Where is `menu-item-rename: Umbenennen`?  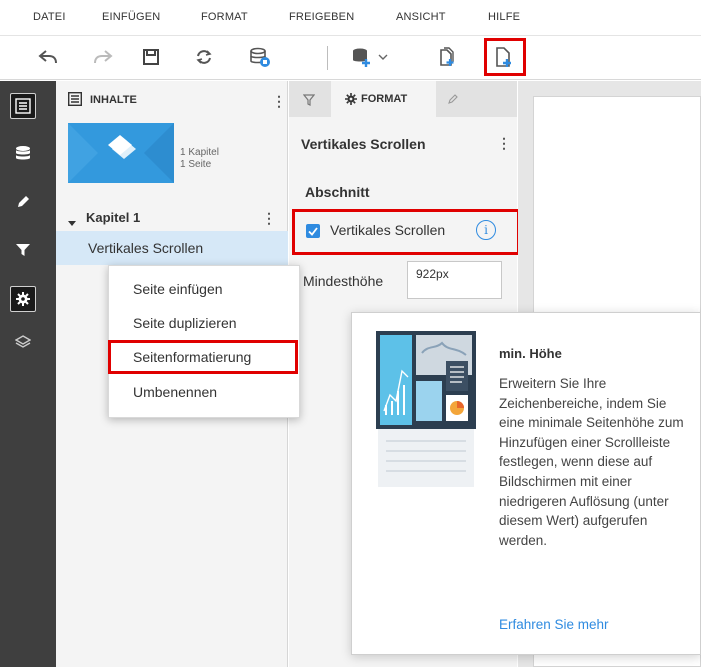
menu-item-rename: Umbenennen is located at coordinates (204, 392).